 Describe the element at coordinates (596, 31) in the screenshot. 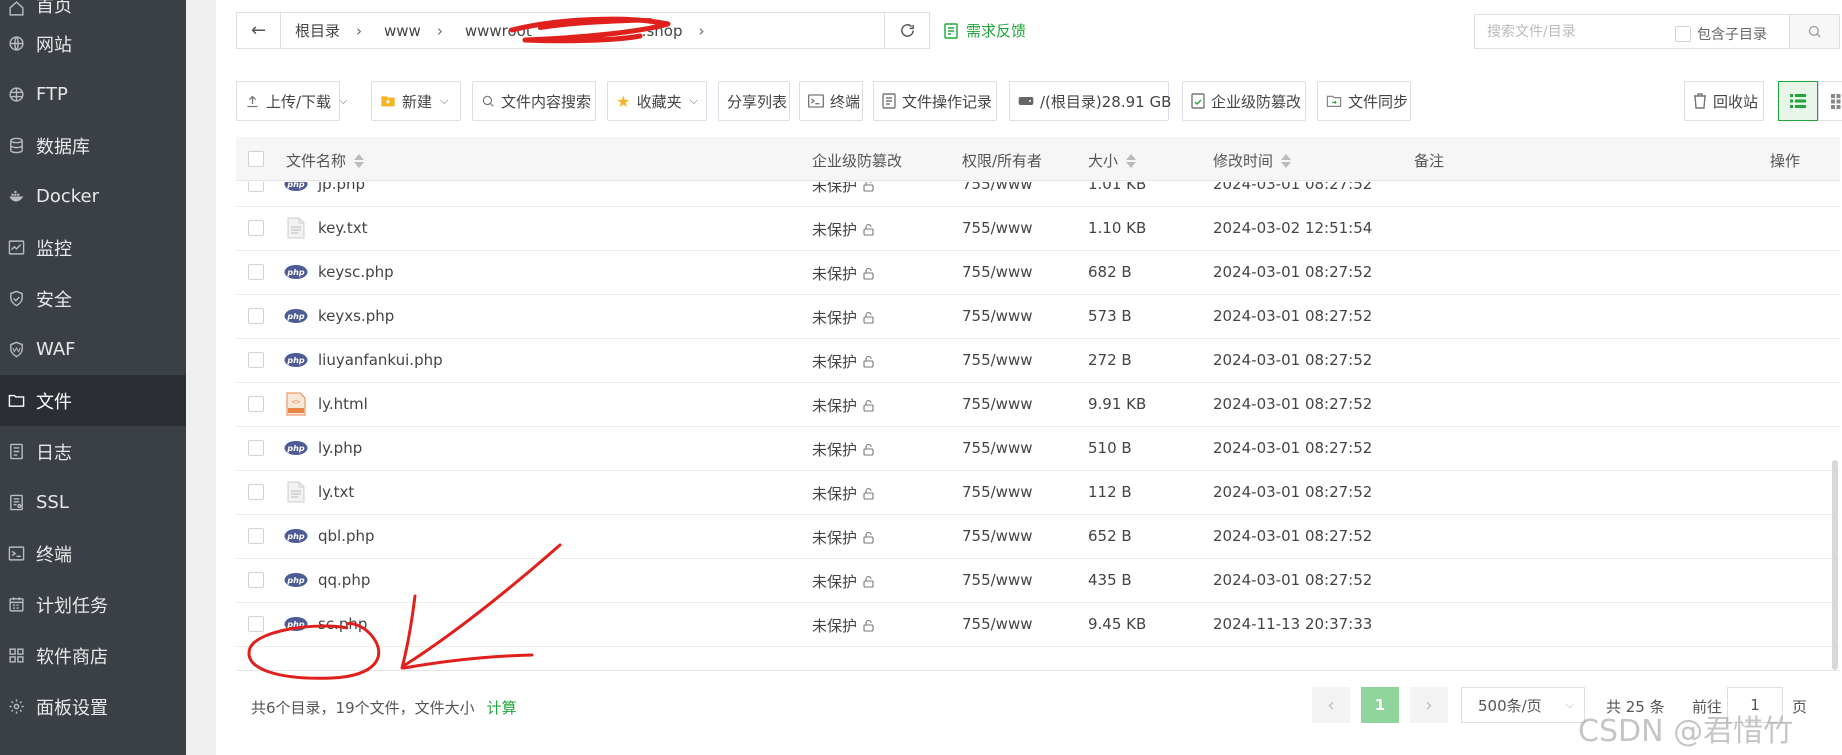

I see `breadcrumb-item-wwwroot: wwwroot .shop ›` at that location.